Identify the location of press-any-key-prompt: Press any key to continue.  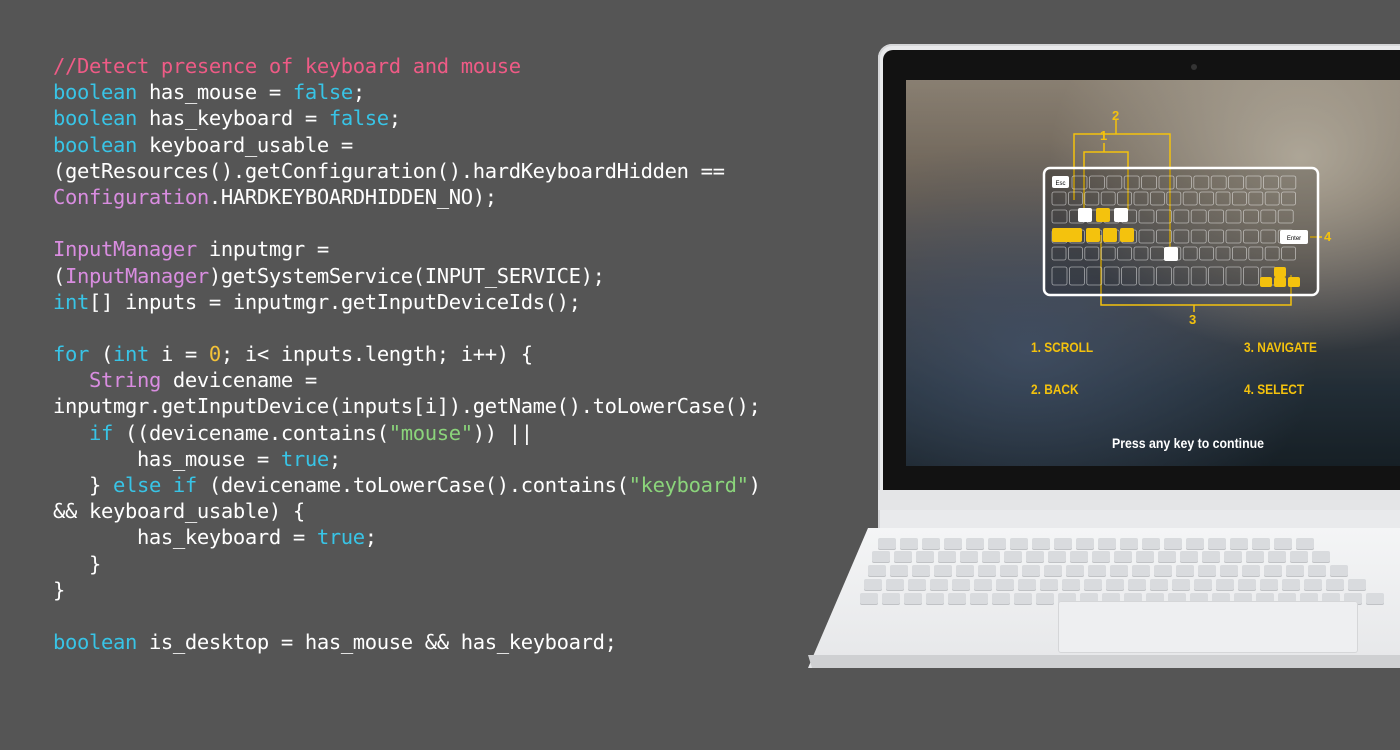
(1188, 443).